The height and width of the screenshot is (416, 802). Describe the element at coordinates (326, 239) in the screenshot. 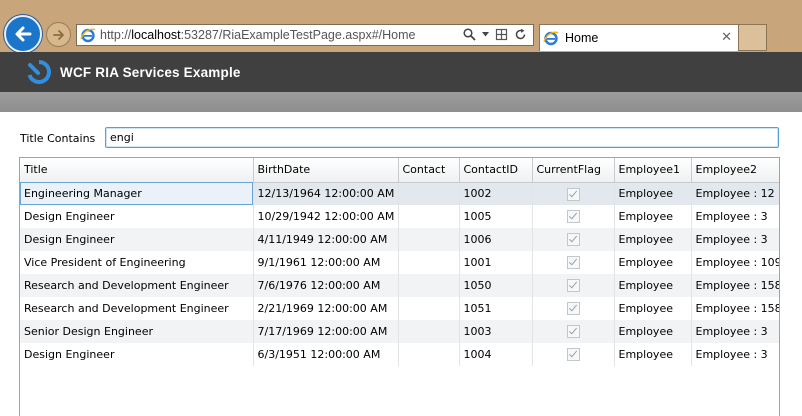

I see `cell-birthdate: 4/11/1949 12:00:00 AM` at that location.